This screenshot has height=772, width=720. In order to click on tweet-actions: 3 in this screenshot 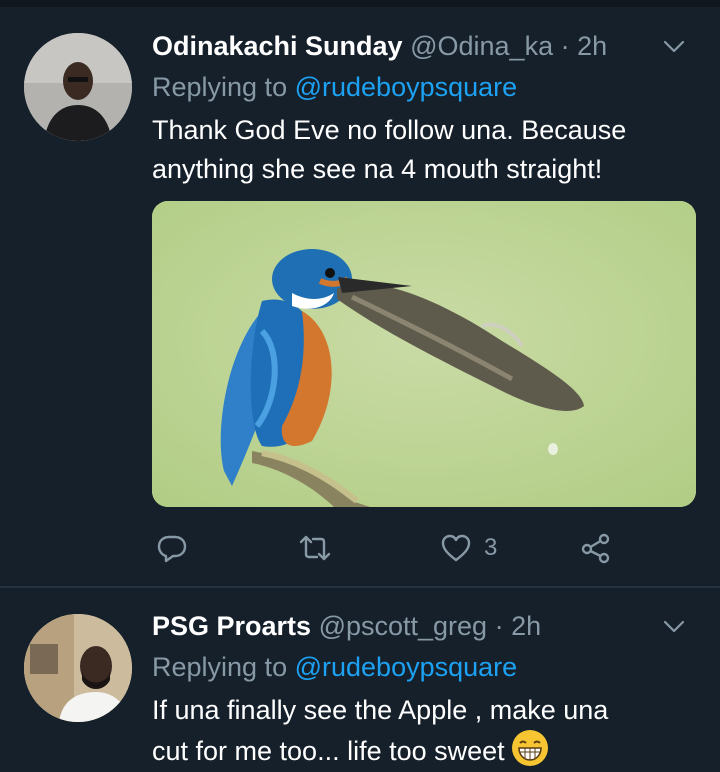, I will do `click(424, 548)`.